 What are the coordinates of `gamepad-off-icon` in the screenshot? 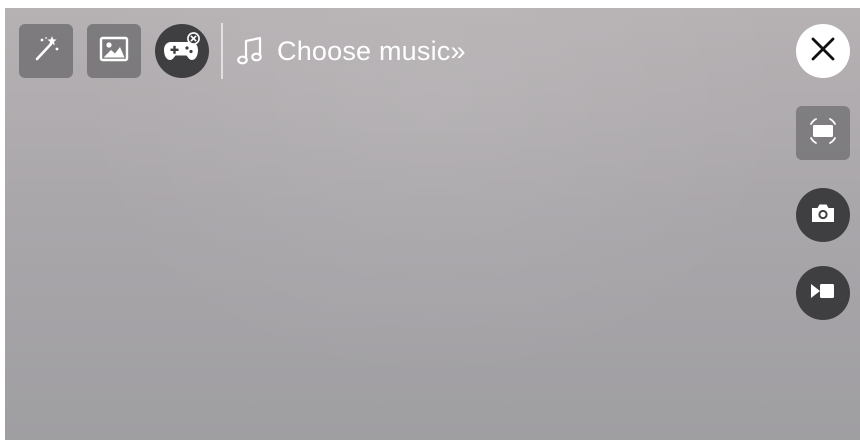 It's located at (182, 51).